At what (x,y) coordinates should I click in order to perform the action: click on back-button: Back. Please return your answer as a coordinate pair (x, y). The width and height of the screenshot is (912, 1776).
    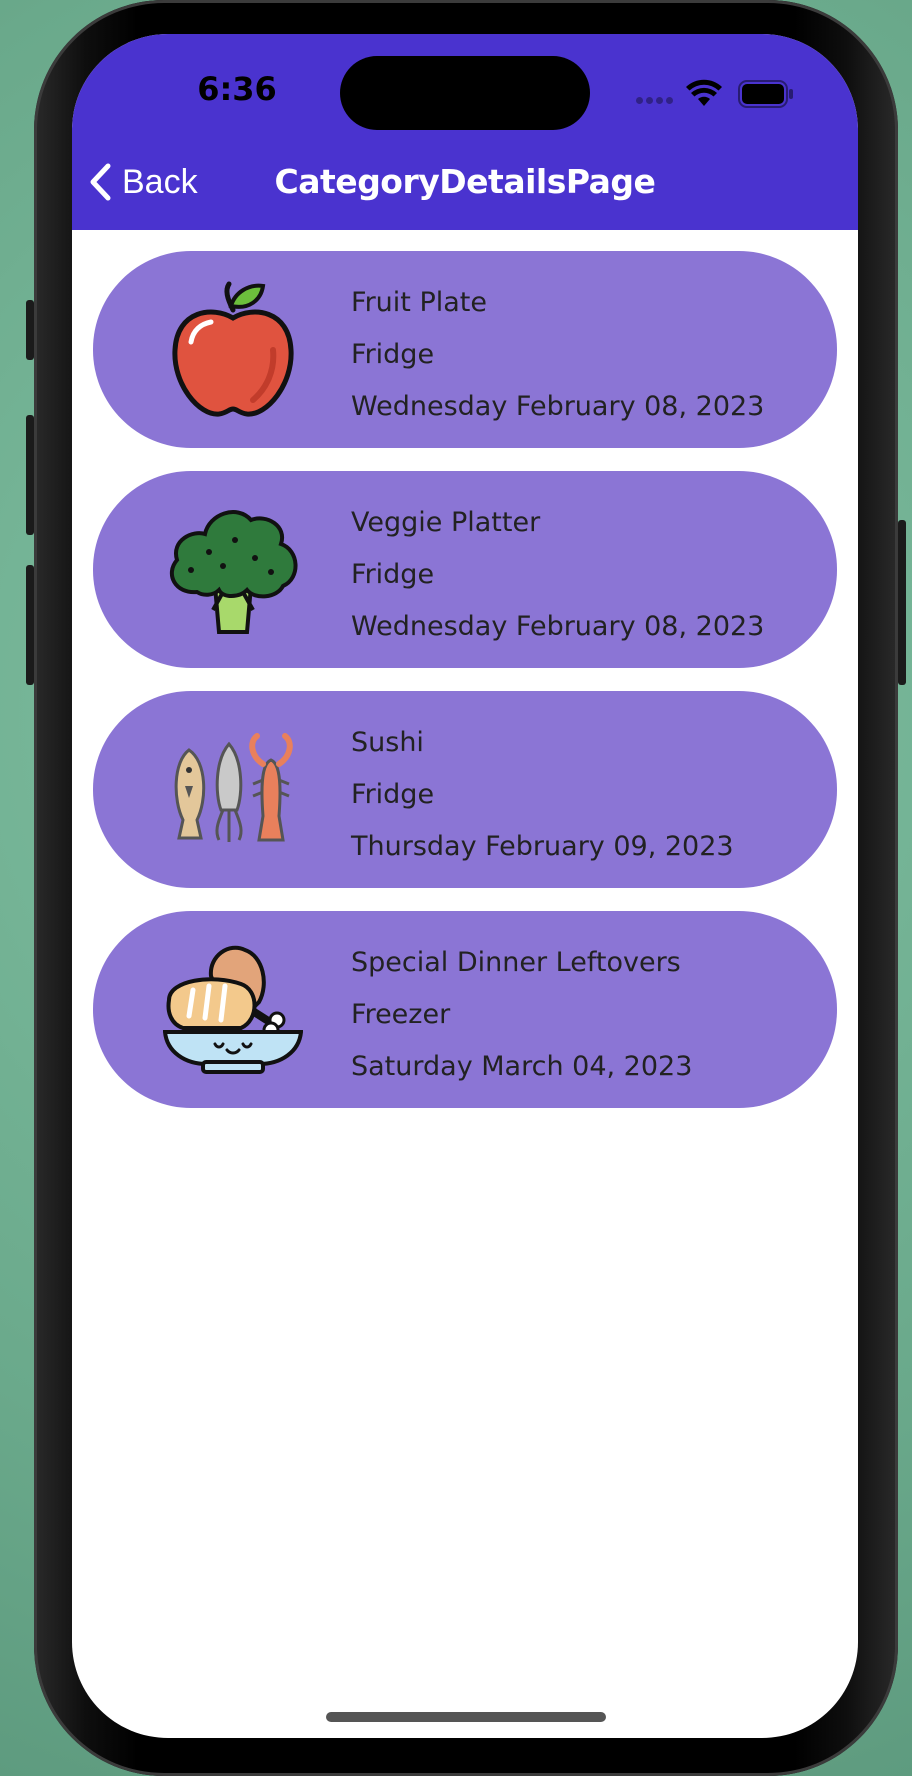
    Looking at the image, I should click on (143, 182).